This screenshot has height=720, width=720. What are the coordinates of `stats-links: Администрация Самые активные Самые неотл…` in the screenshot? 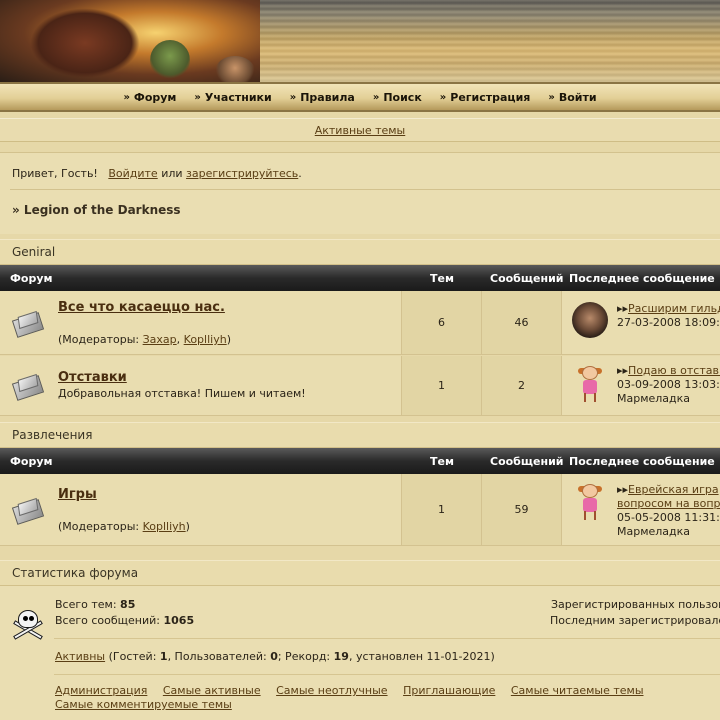 It's located at (355, 690).